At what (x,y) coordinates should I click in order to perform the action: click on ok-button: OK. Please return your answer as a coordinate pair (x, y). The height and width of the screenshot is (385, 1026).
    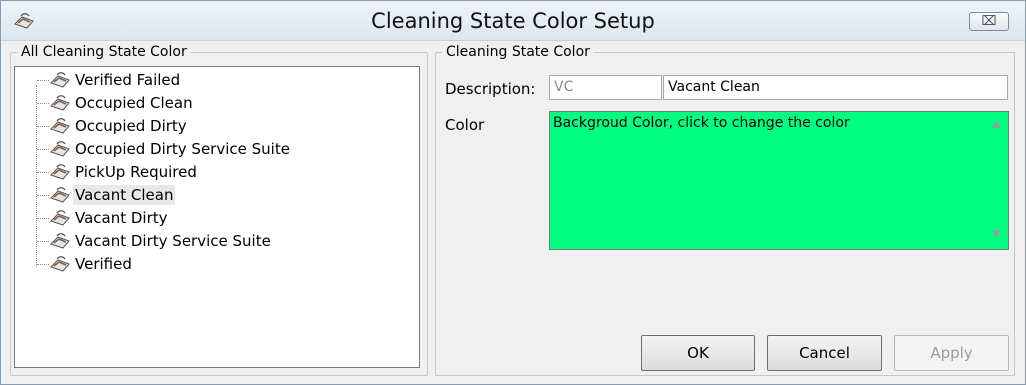
    Looking at the image, I should click on (698, 353).